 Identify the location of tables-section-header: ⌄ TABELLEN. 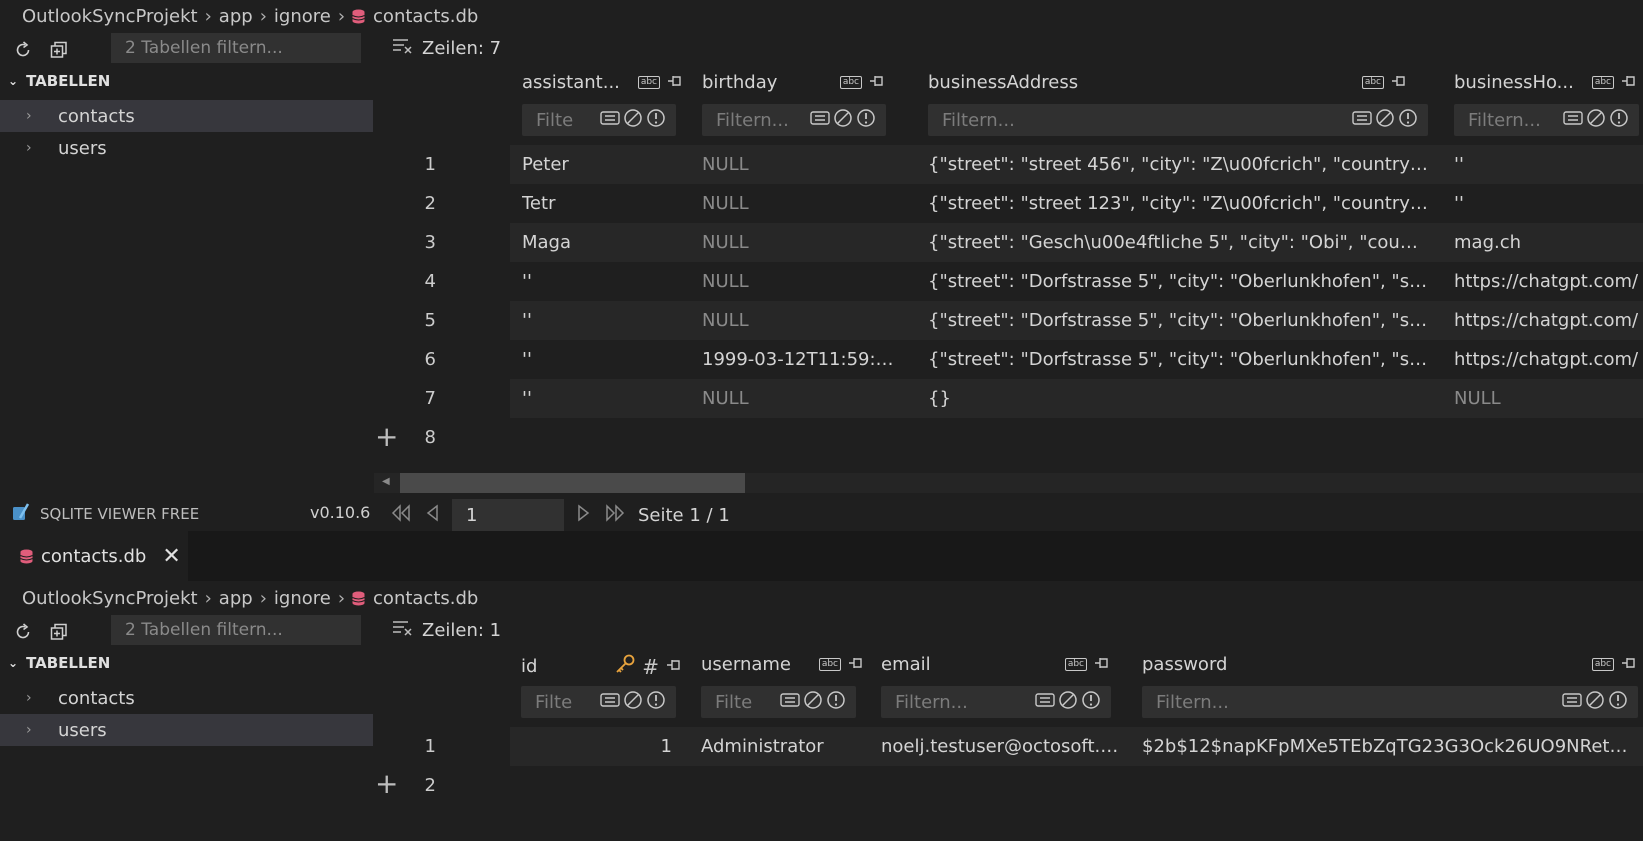
(59, 663).